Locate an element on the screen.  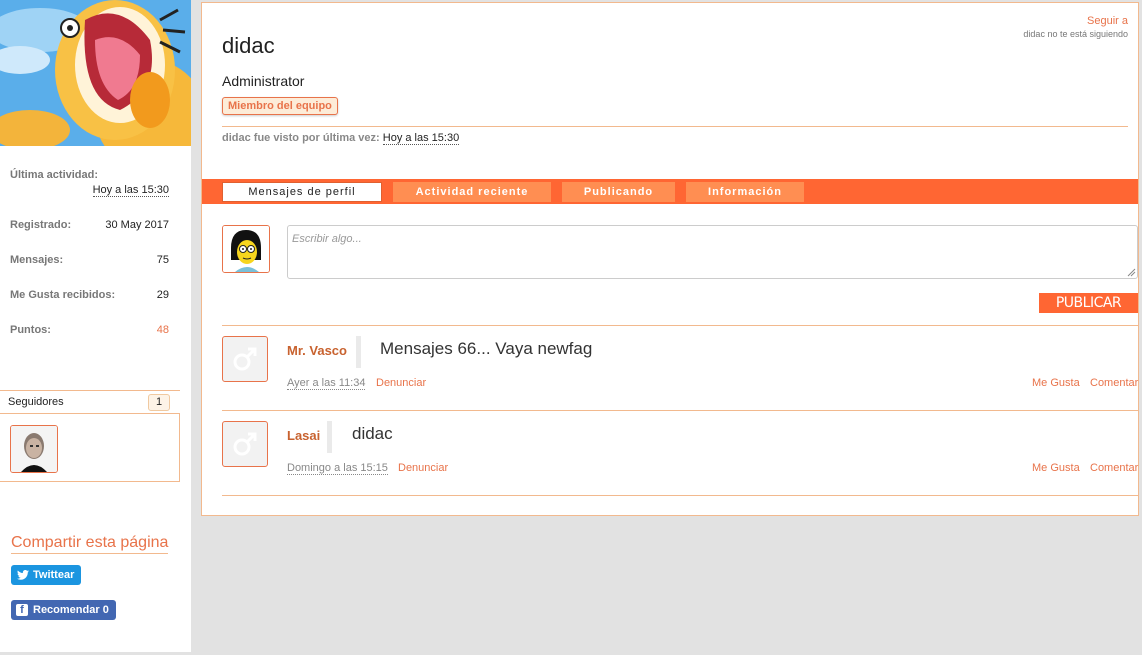
stat-value: 30 May 2017 is located at coordinates (137, 225).